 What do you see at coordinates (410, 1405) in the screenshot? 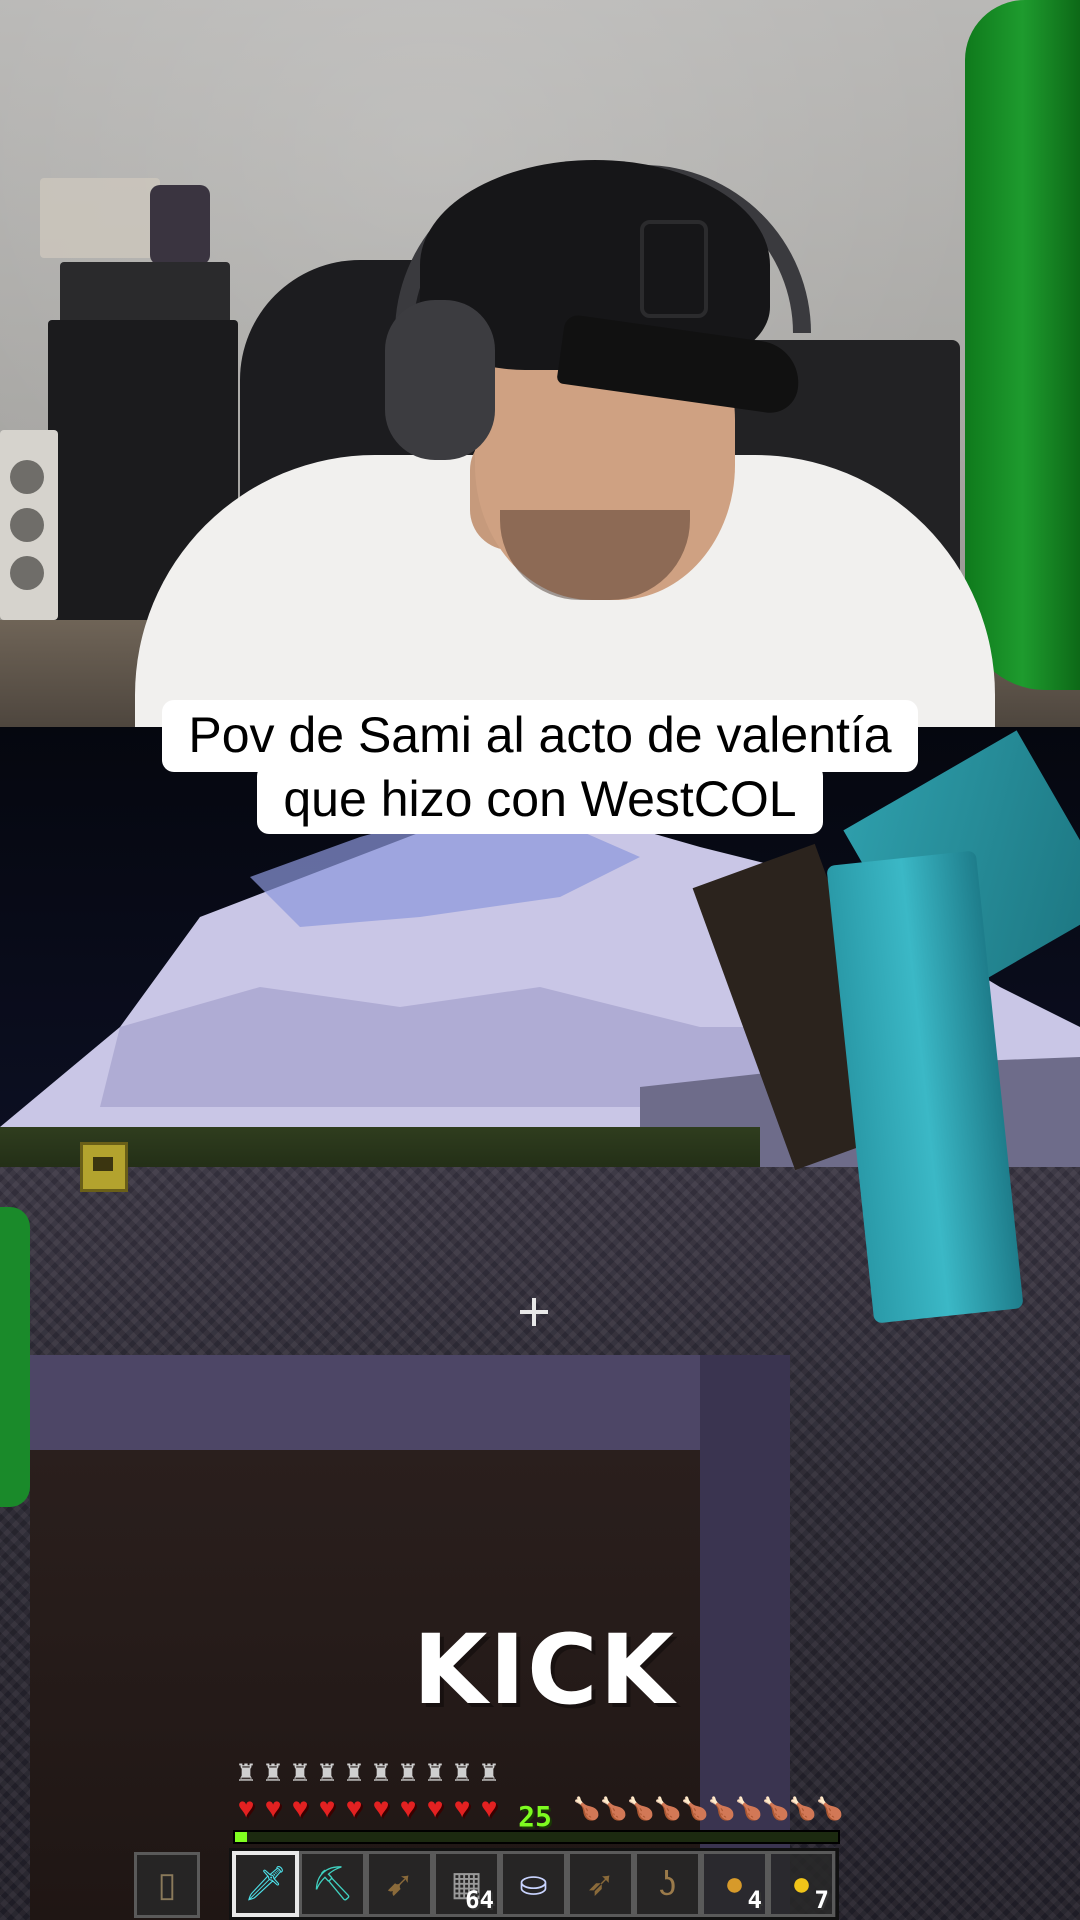
I see `block-top-edge` at bounding box center [410, 1405].